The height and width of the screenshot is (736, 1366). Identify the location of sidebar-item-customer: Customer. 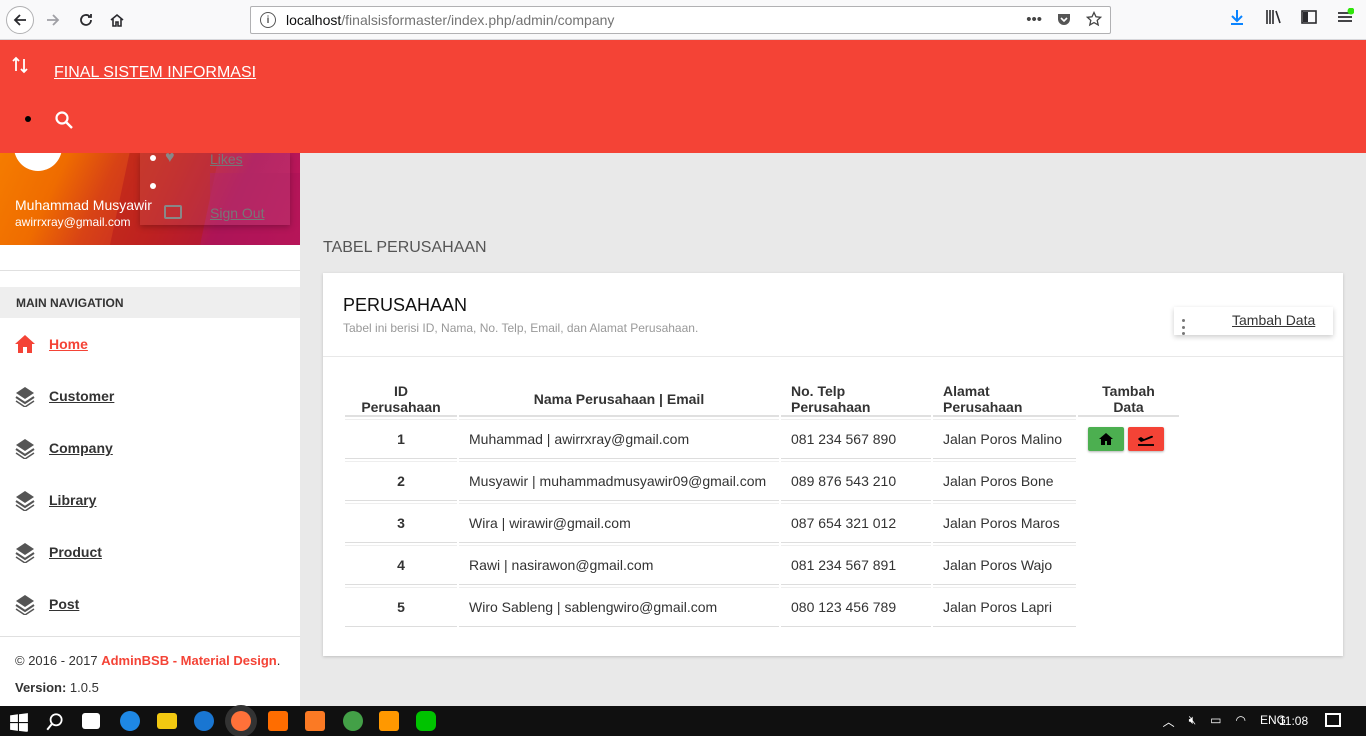
(150, 396).